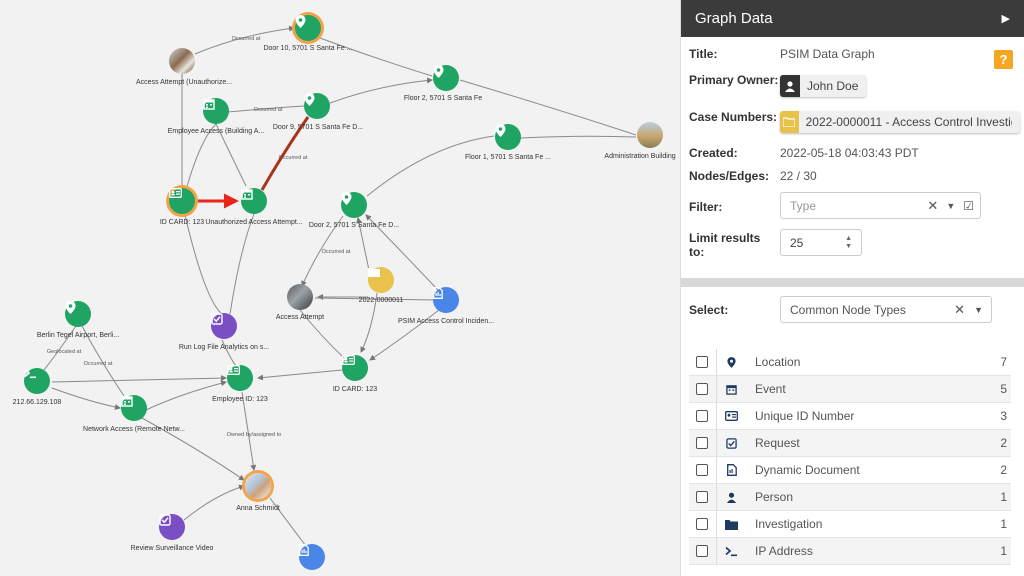 The image size is (1024, 576). Describe the element at coordinates (254, 435) in the screenshot. I see `edge-label: Owned by/assigned to` at that location.